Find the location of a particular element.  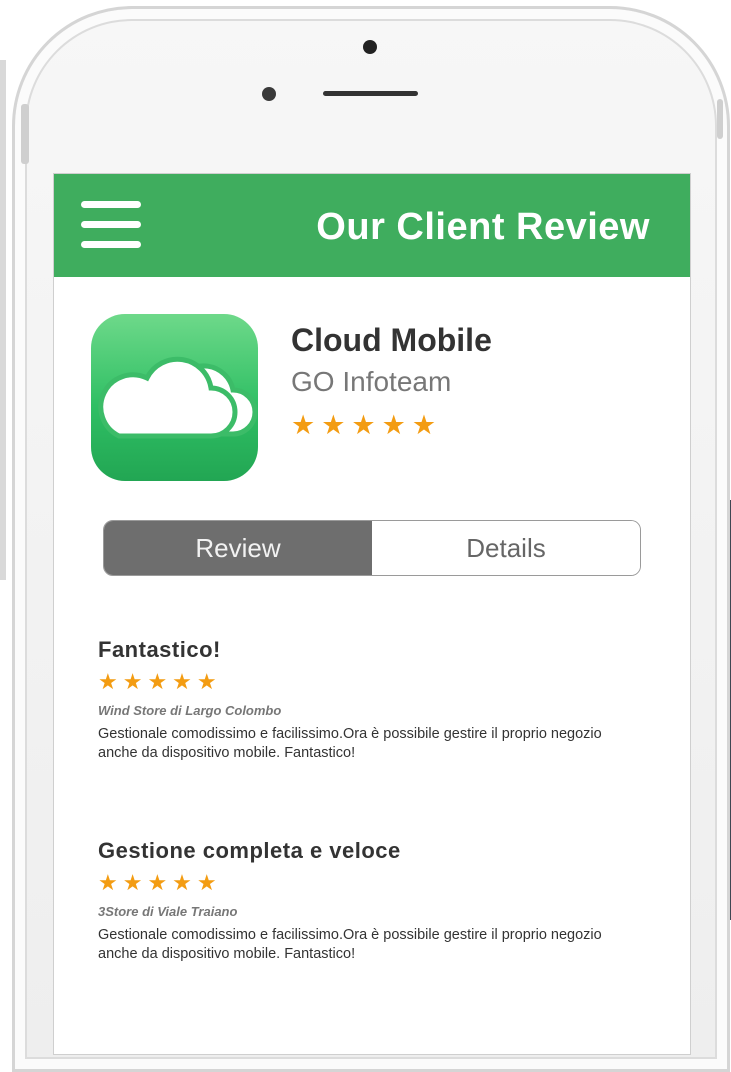

app-rating-stars: ★★★★★ is located at coordinates (367, 425).